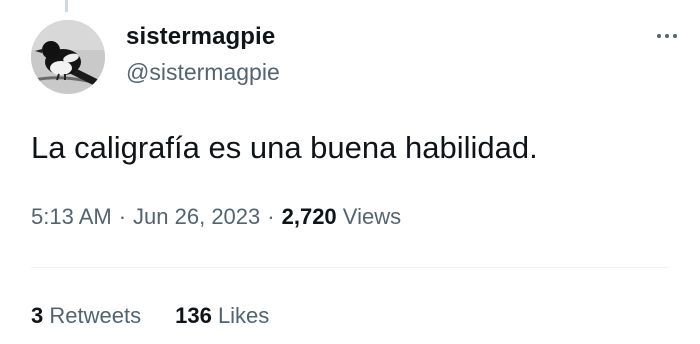  I want to click on author-names: sistermagpie @sistermagpie, so click(203, 54).